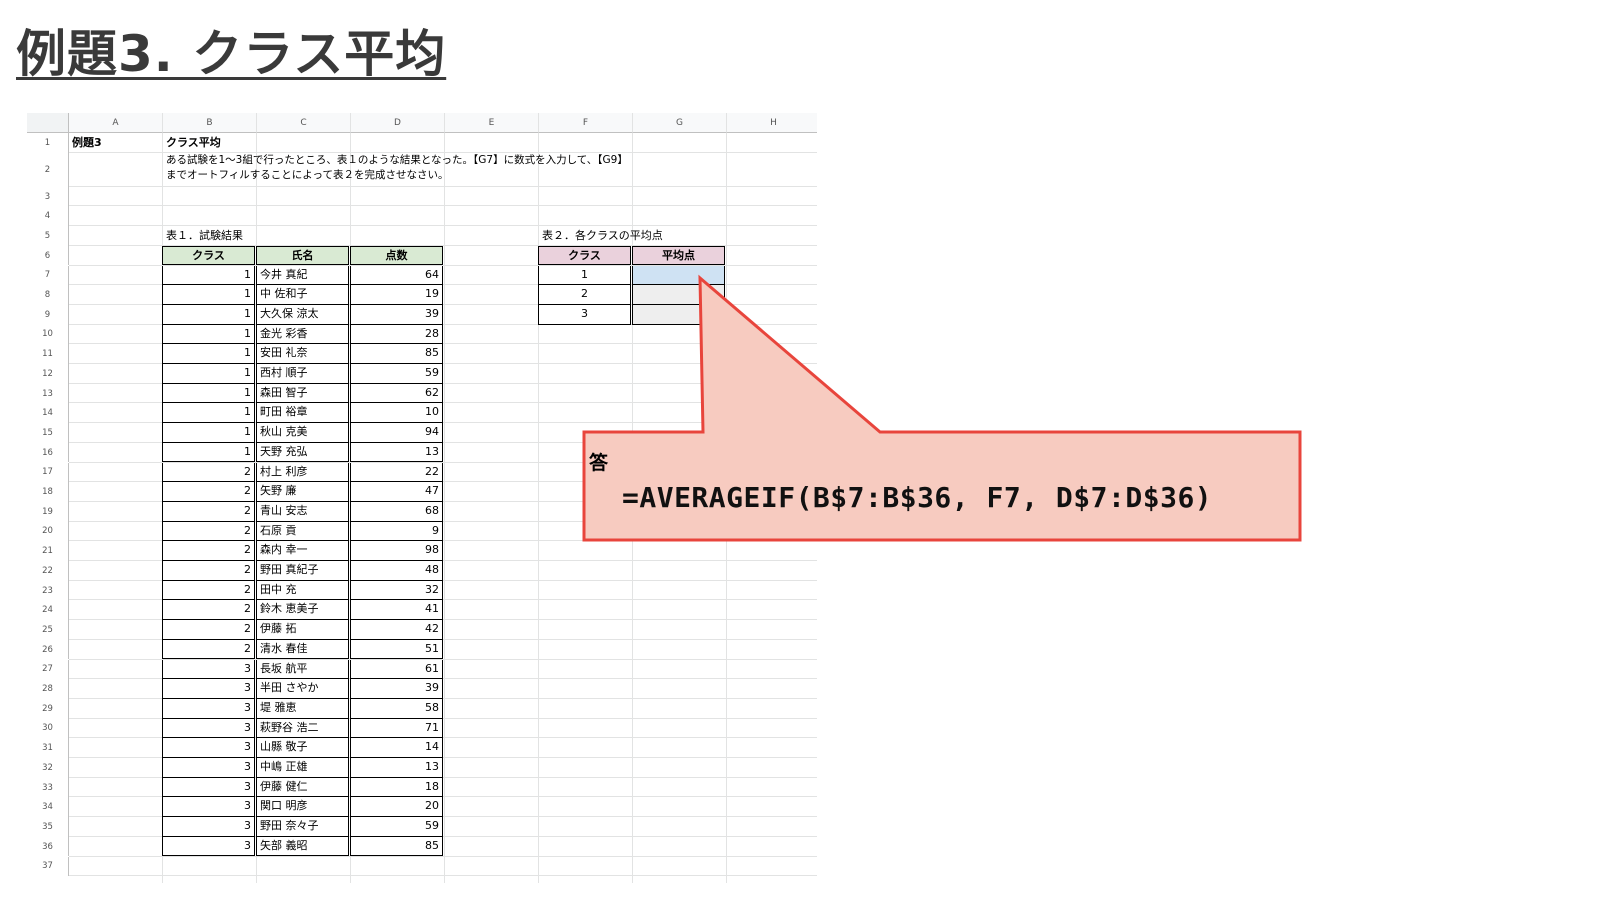 Image resolution: width=1600 pixels, height=900 pixels. What do you see at coordinates (48, 236) in the screenshot?
I see `row-header: 5` at bounding box center [48, 236].